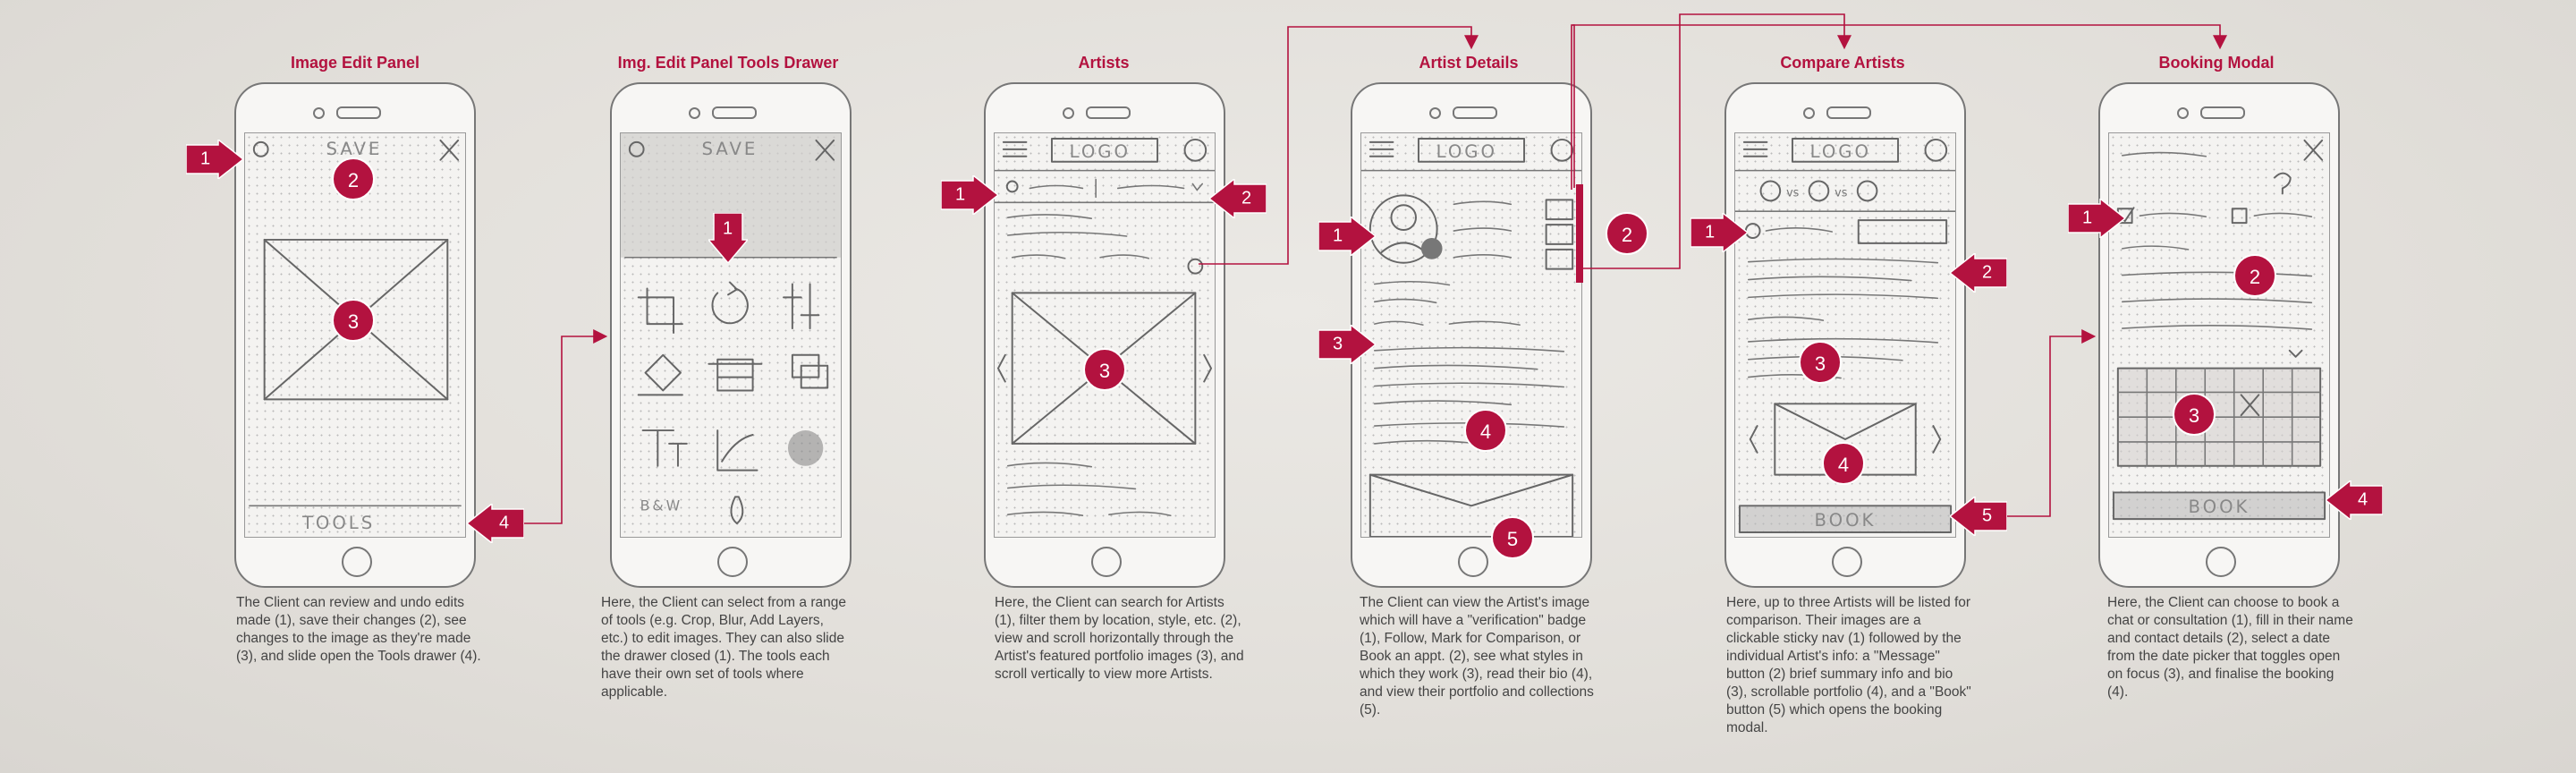 The height and width of the screenshot is (773, 2576). Describe the element at coordinates (2254, 275) in the screenshot. I see `marker-p6-2: 2` at that location.